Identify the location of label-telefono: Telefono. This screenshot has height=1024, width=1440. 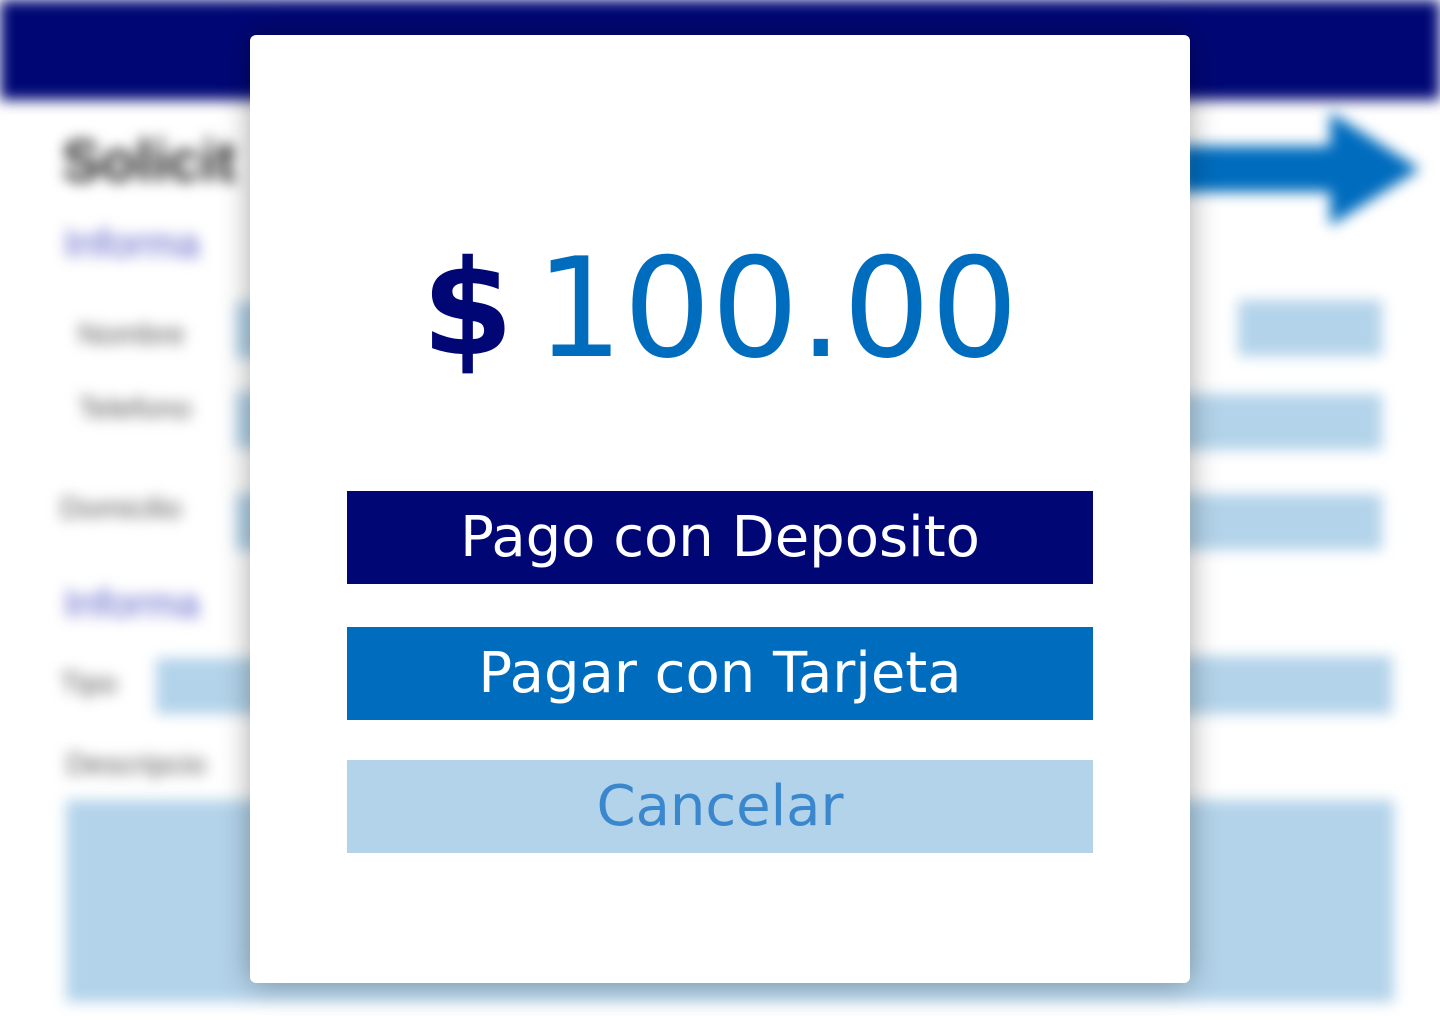
(135, 408).